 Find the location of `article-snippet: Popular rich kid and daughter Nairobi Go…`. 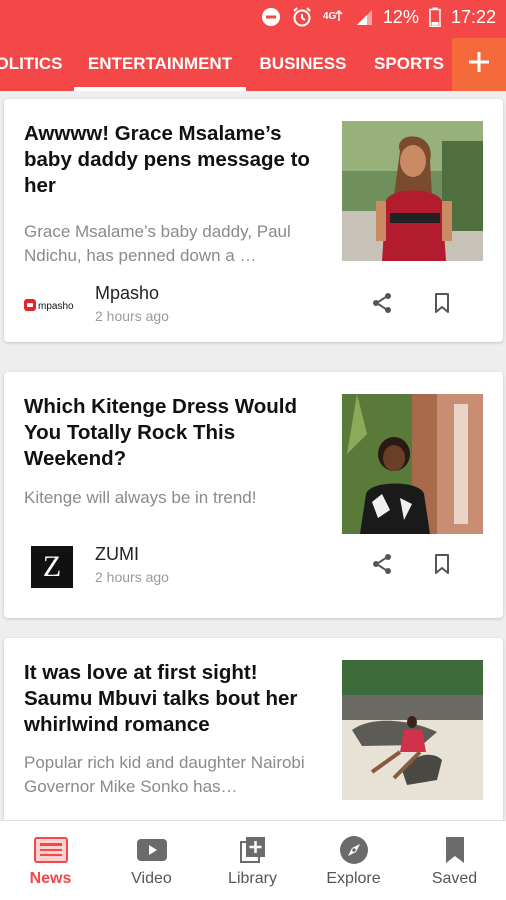

article-snippet: Popular rich kid and daughter Nairobi Go… is located at coordinates (164, 774).